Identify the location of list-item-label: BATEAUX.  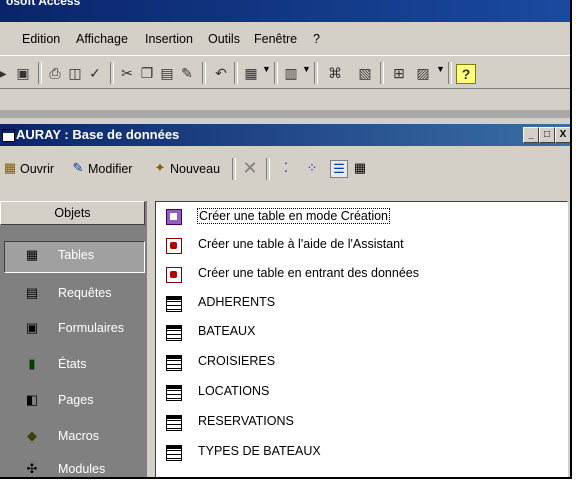
(227, 331).